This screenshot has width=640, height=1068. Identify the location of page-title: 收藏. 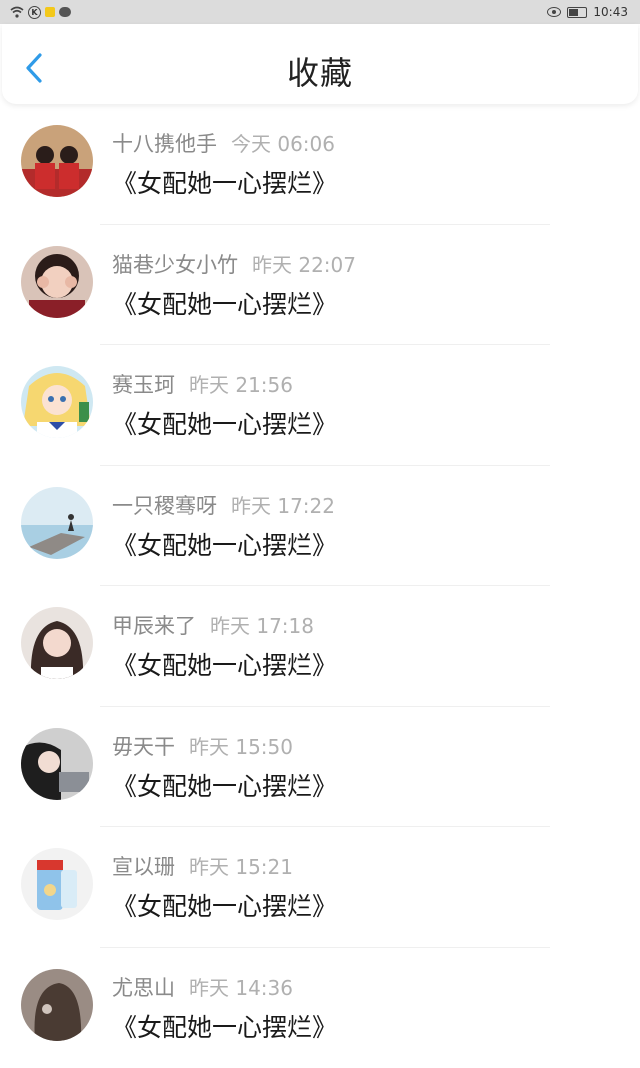
(320, 71).